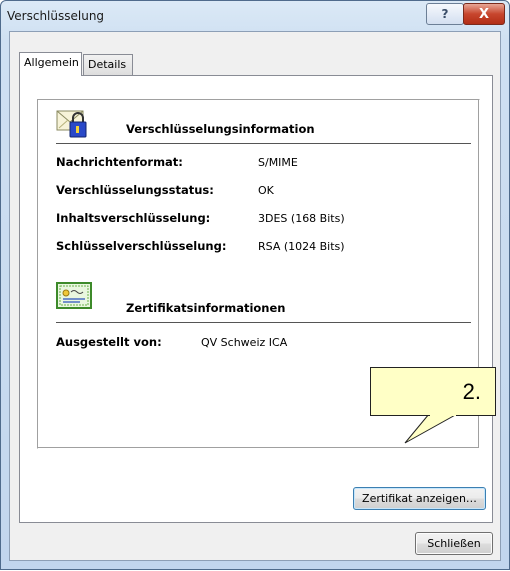 Image resolution: width=510 pixels, height=571 pixels. What do you see at coordinates (50, 64) in the screenshot?
I see `tab-allgemein: Allgemein` at bounding box center [50, 64].